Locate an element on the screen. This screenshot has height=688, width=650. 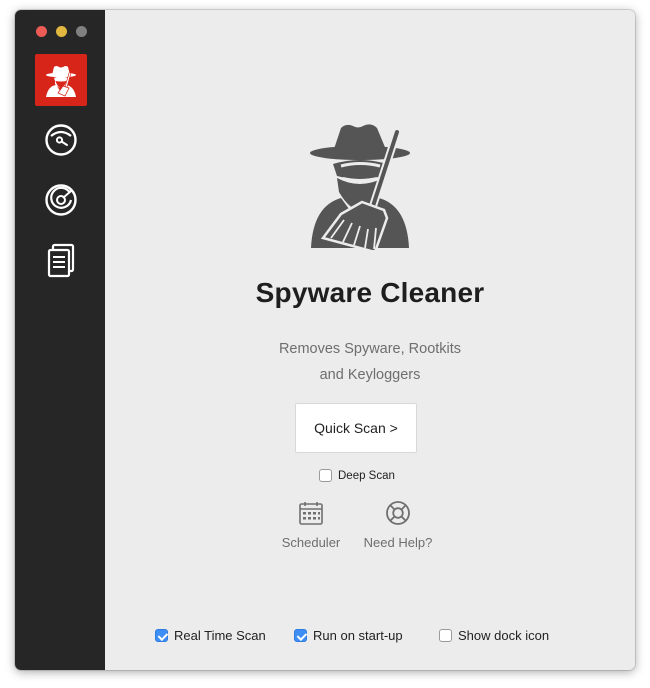
lifebuoy-icon is located at coordinates (398, 513).